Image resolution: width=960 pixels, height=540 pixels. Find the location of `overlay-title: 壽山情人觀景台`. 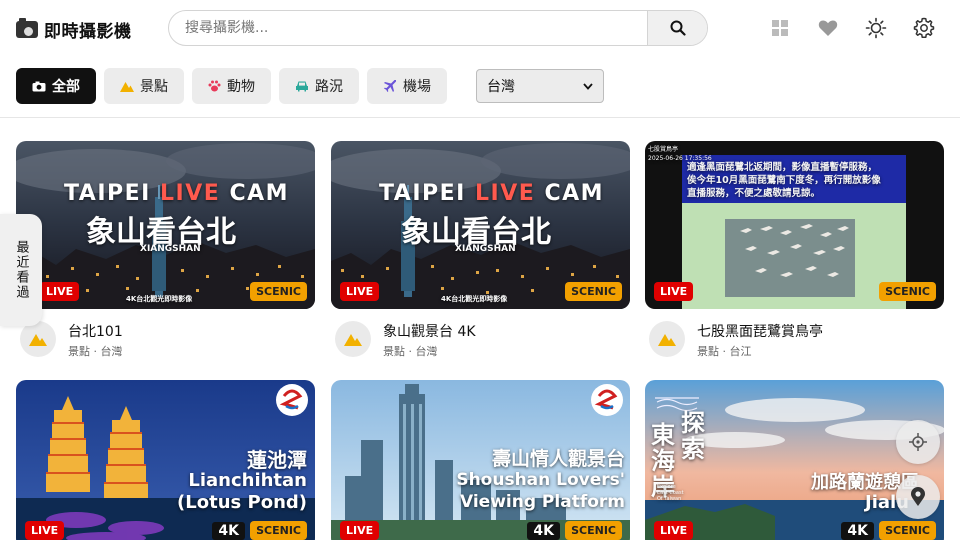

overlay-title: 壽山情人觀景台 is located at coordinates (558, 459).